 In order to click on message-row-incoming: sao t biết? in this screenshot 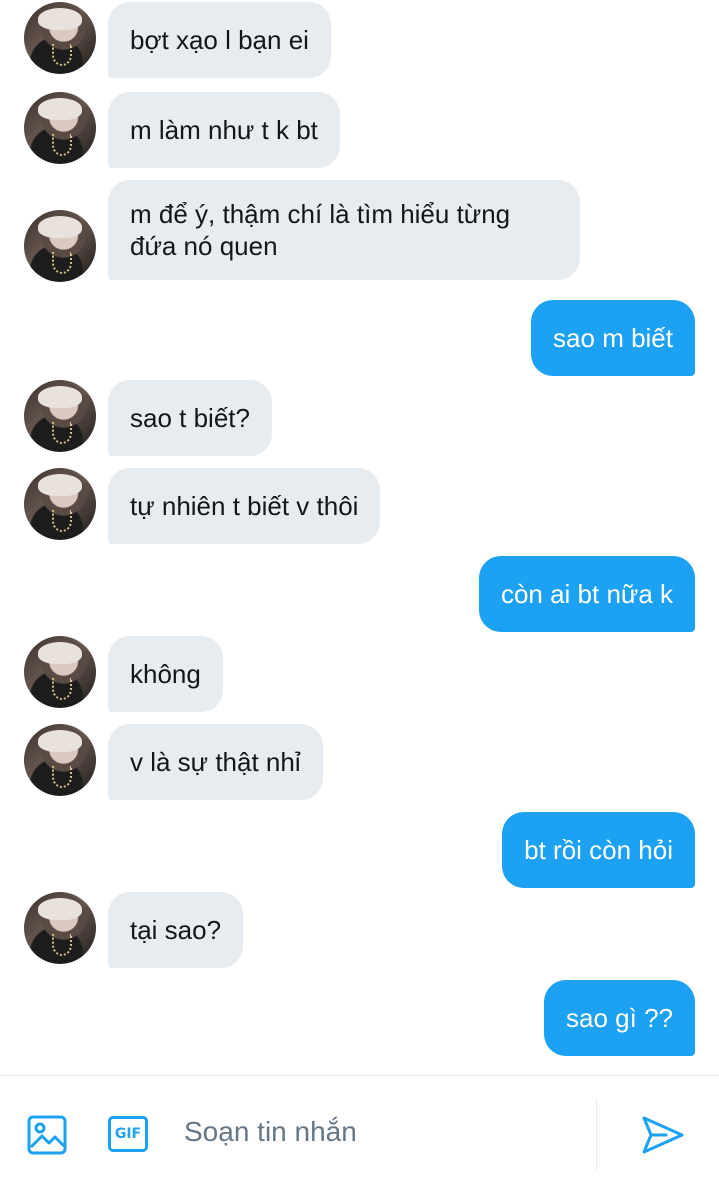, I will do `click(359, 418)`.